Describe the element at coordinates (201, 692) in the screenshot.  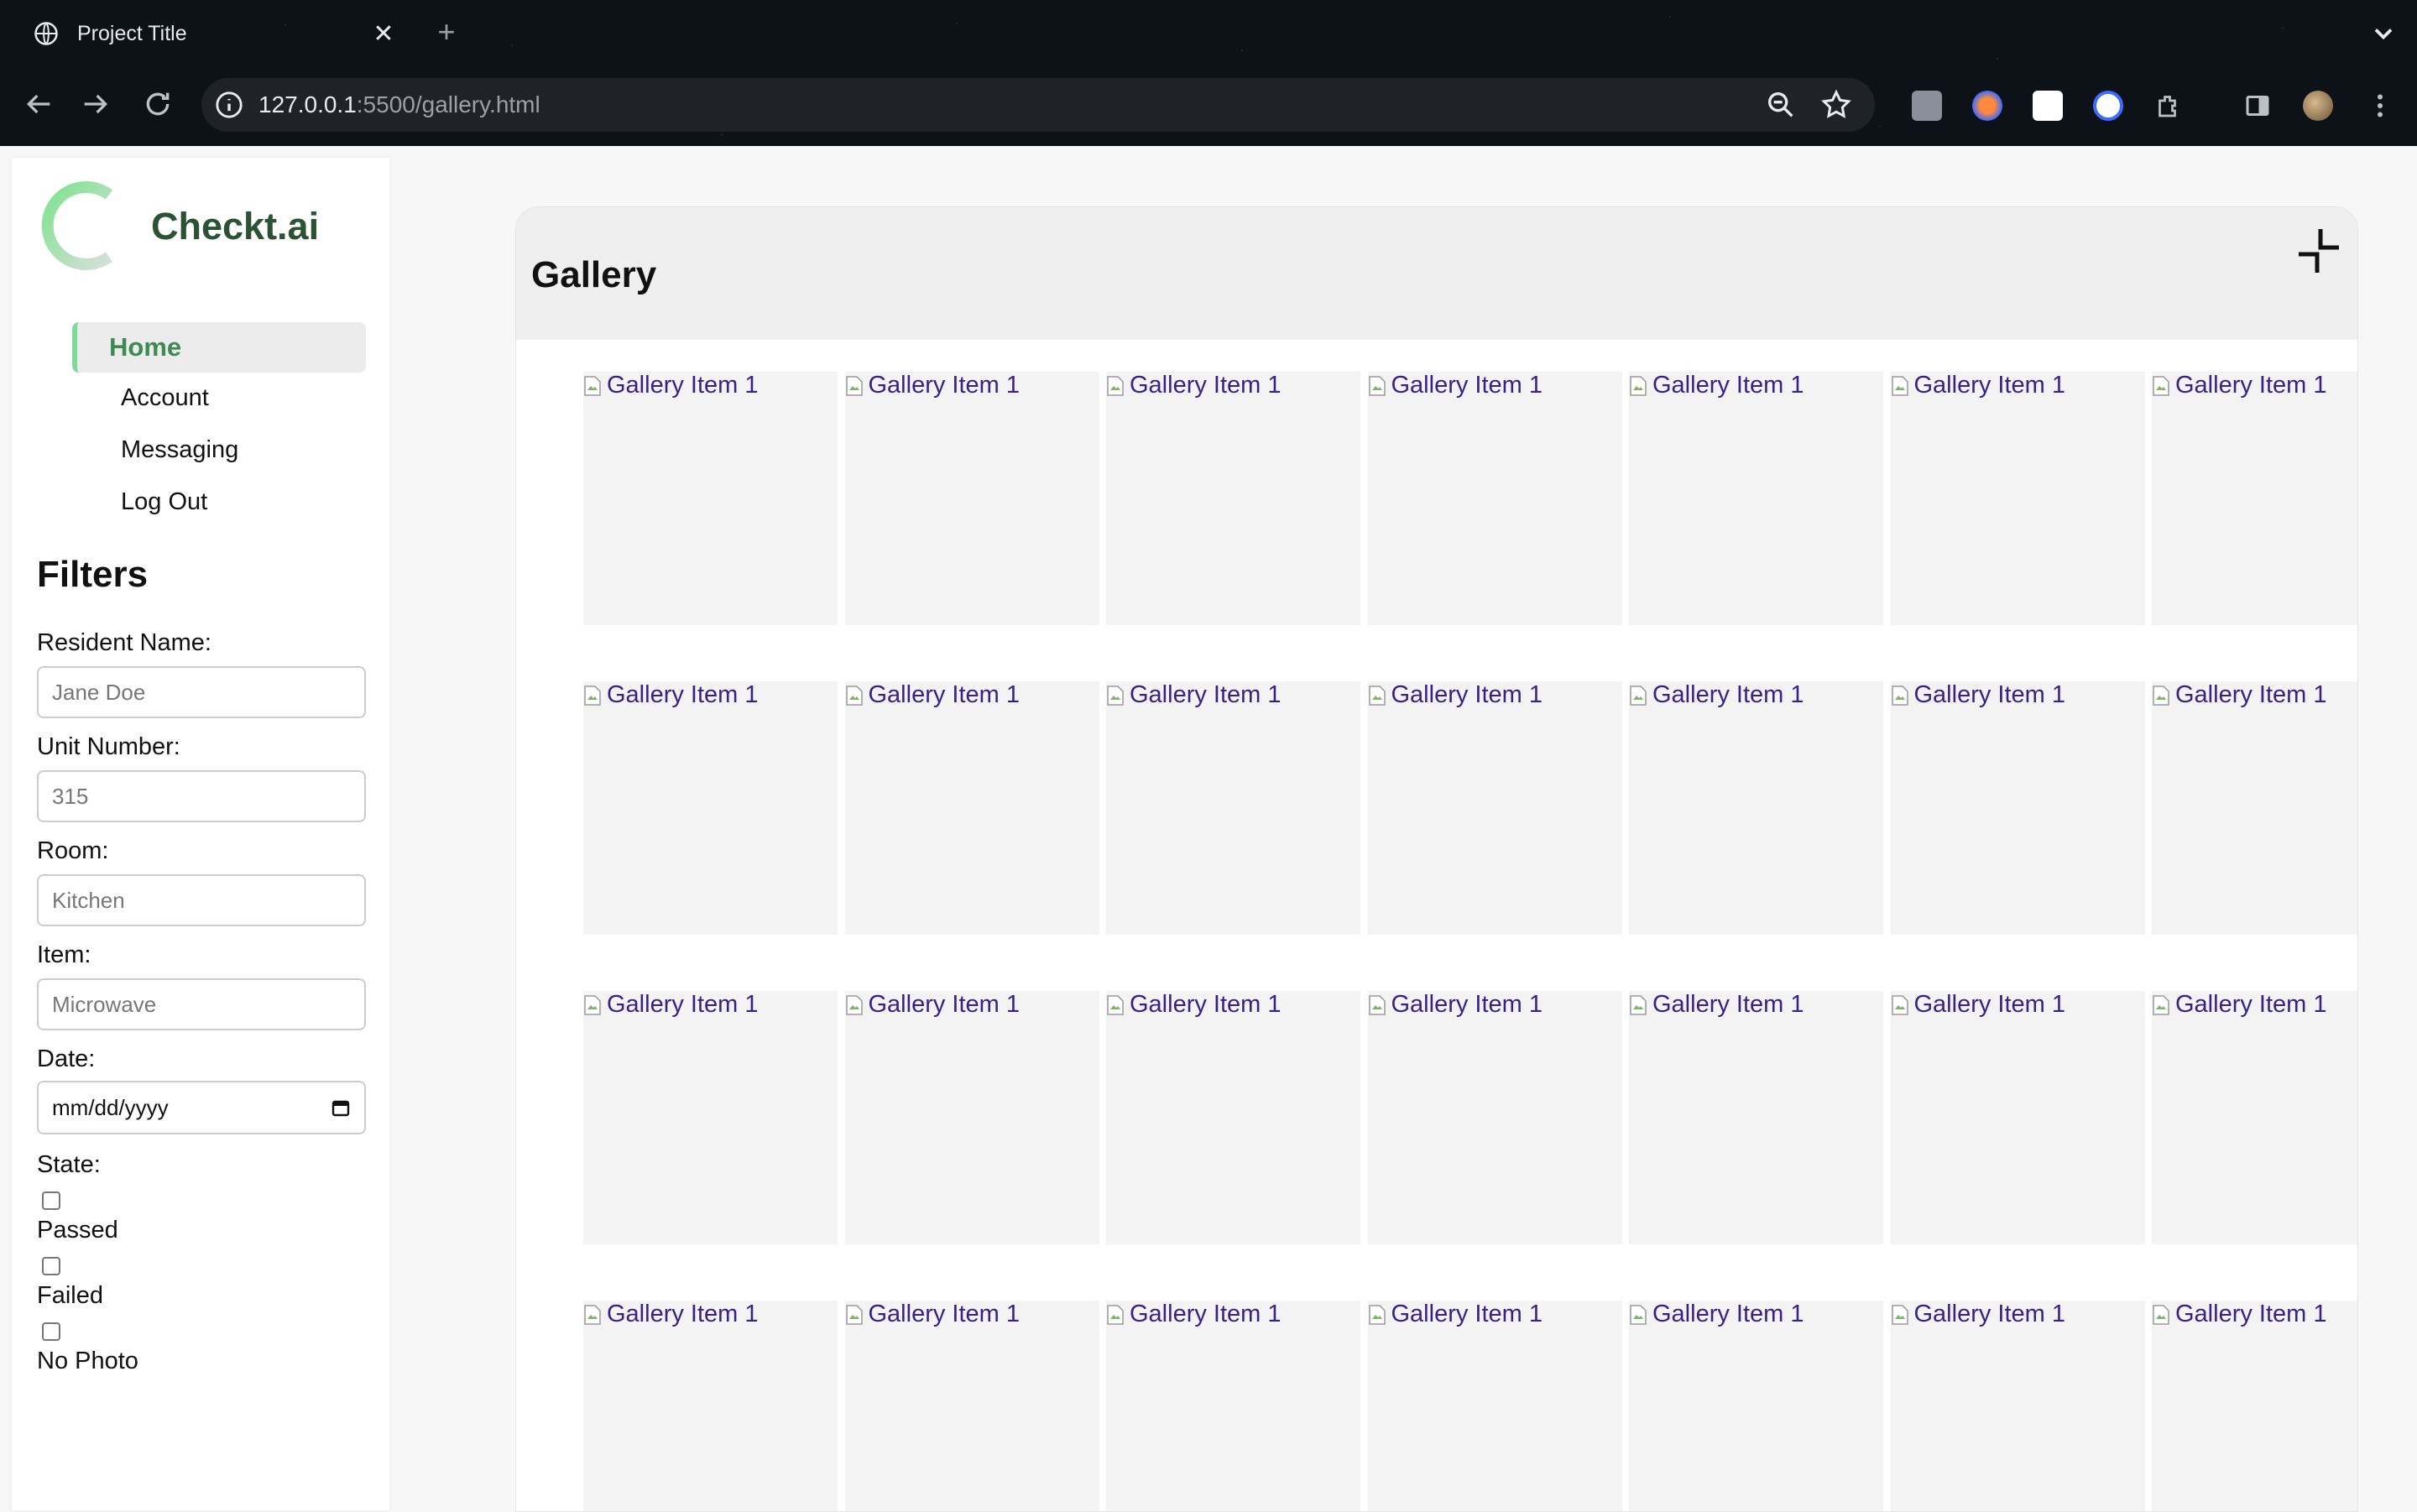
I see `resident-name-input` at that location.